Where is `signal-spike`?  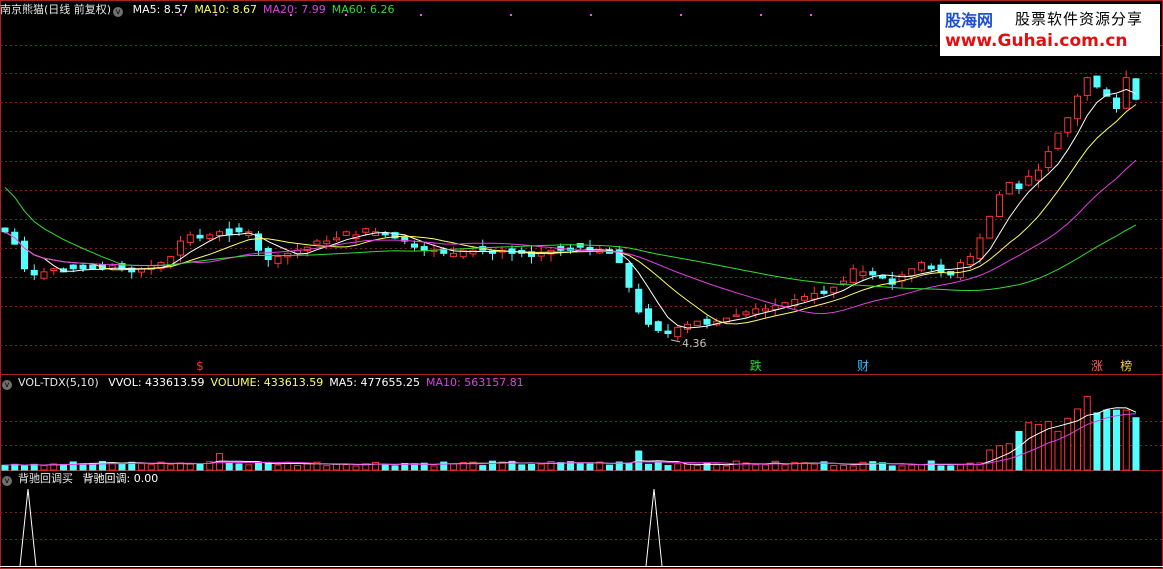
signal-spike is located at coordinates (28, 527).